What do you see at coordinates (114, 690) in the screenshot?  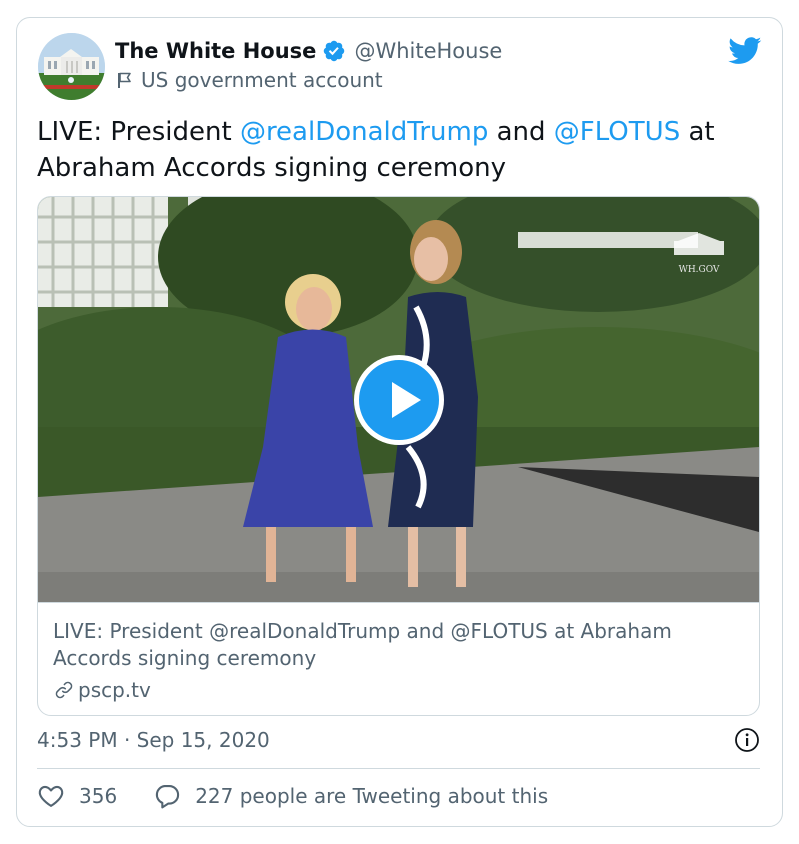 I see `link-domain: pscp.tv` at bounding box center [114, 690].